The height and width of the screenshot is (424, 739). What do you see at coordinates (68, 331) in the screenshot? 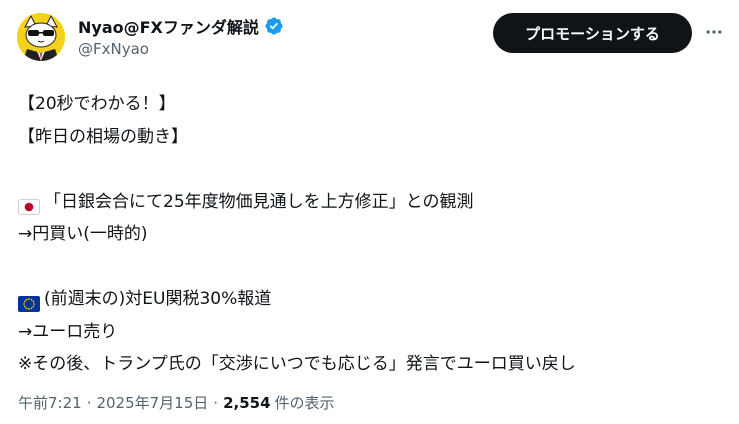
I see `tweet-line: →ユーロ売り` at bounding box center [68, 331].